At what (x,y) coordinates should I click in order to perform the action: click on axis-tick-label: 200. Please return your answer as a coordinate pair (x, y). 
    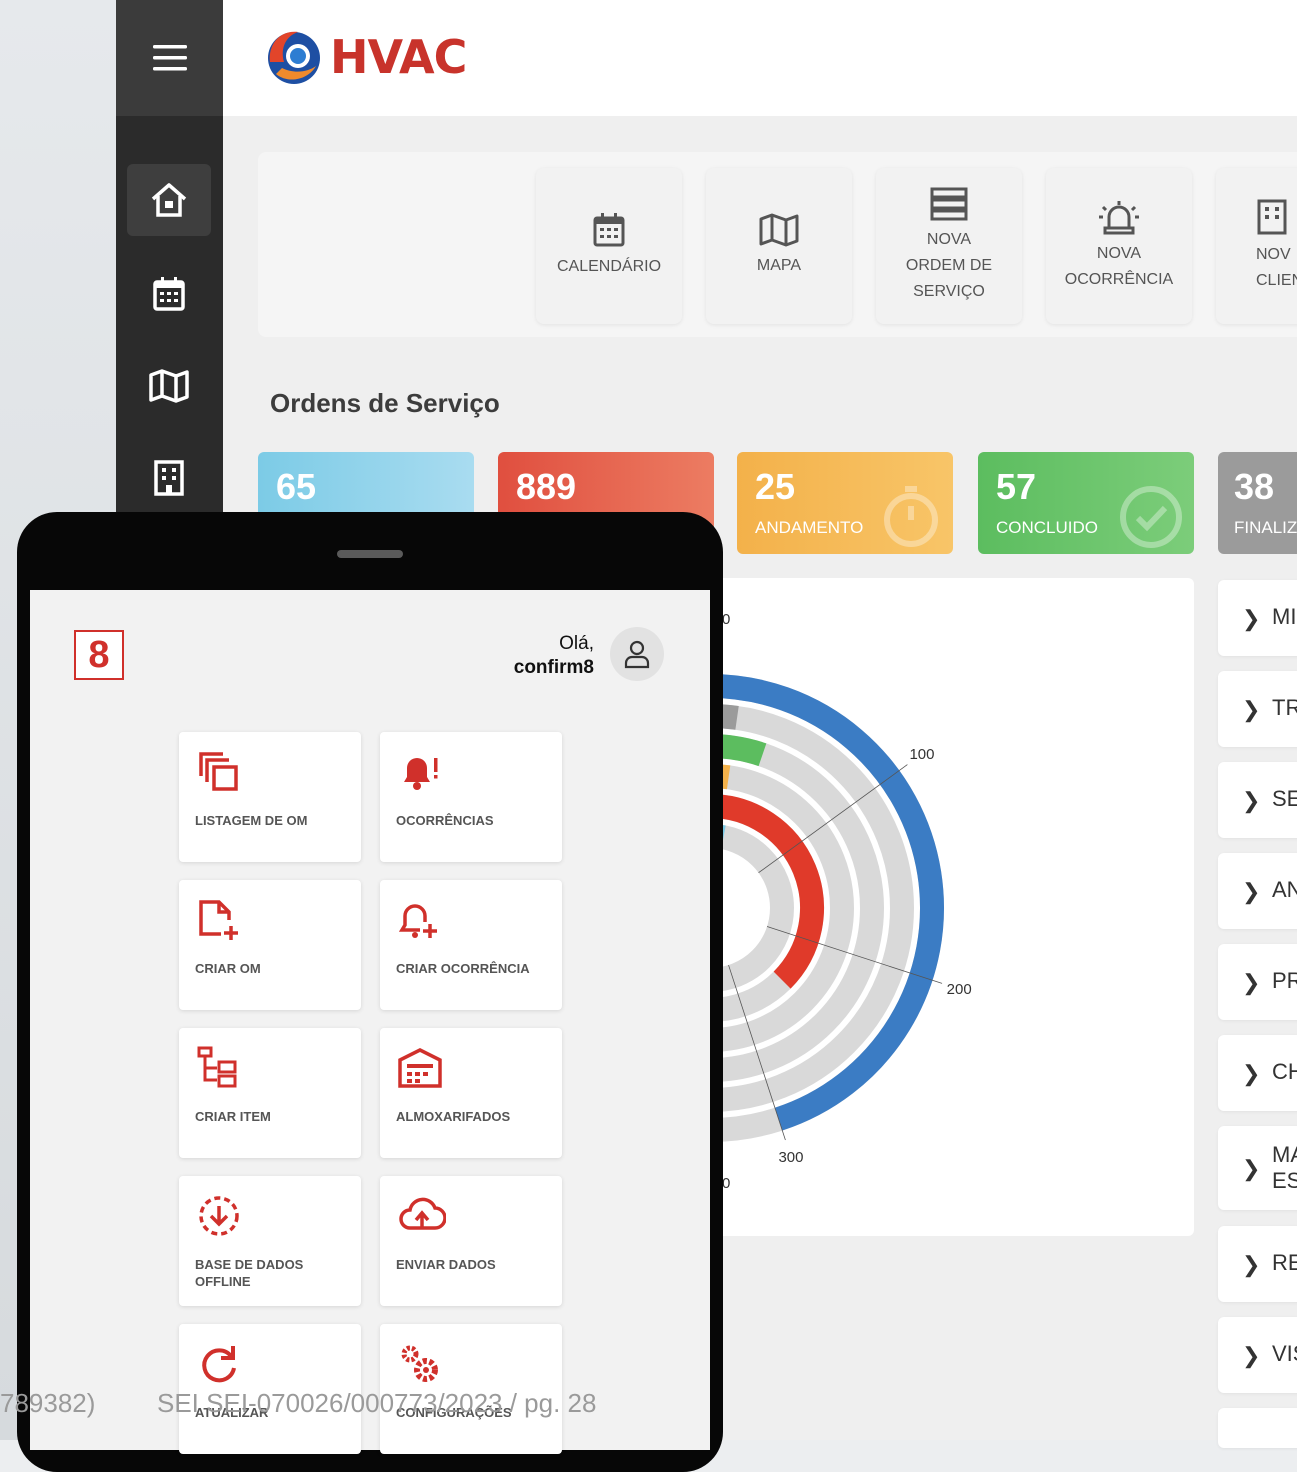
    Looking at the image, I should click on (959, 989).